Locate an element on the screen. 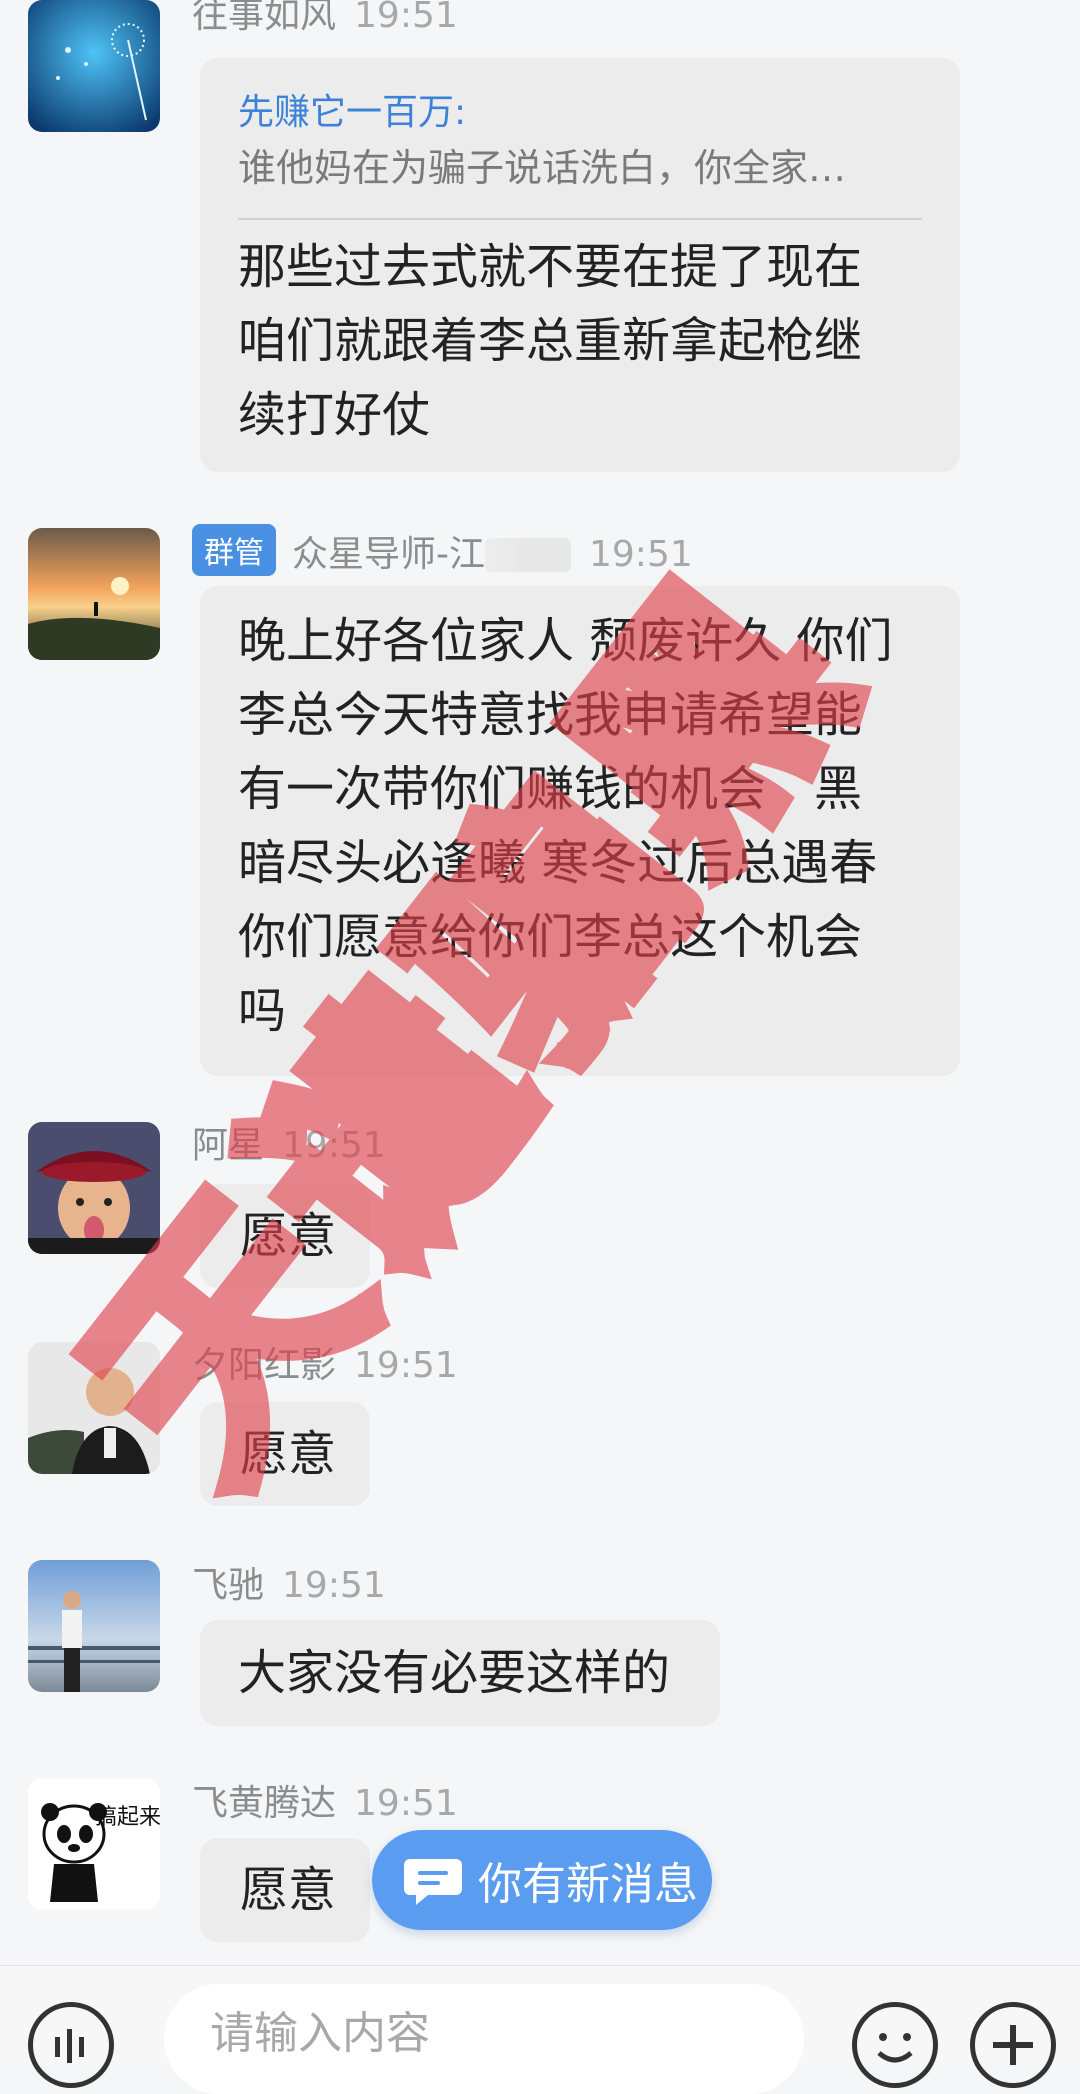 This screenshot has height=2094, width=1080. plus-icon is located at coordinates (1013, 2045).